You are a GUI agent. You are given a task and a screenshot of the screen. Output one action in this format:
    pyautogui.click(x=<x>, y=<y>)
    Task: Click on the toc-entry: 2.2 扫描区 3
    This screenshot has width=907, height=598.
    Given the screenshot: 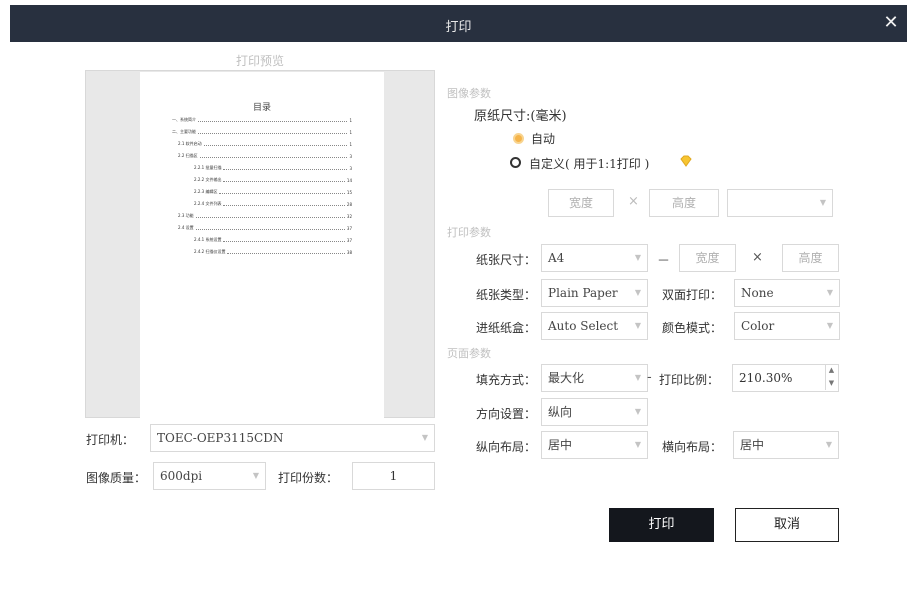 What is the action you would take?
    pyautogui.click(x=265, y=156)
    